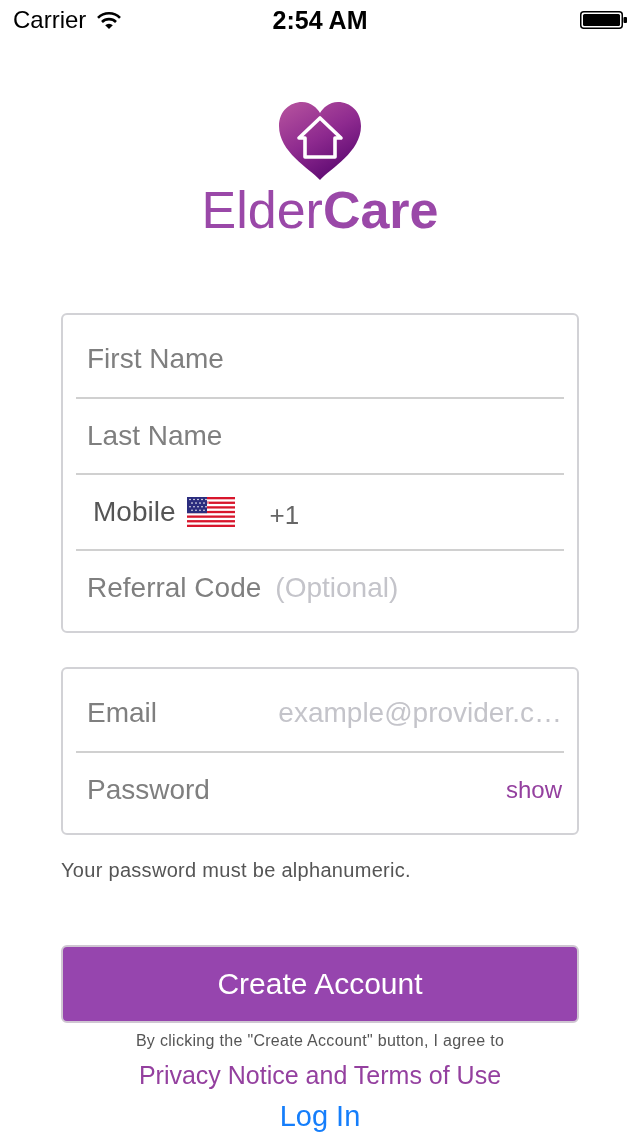 This screenshot has width=640, height=1136. Describe the element at coordinates (284, 515) in the screenshot. I see `country-code: +1` at that location.